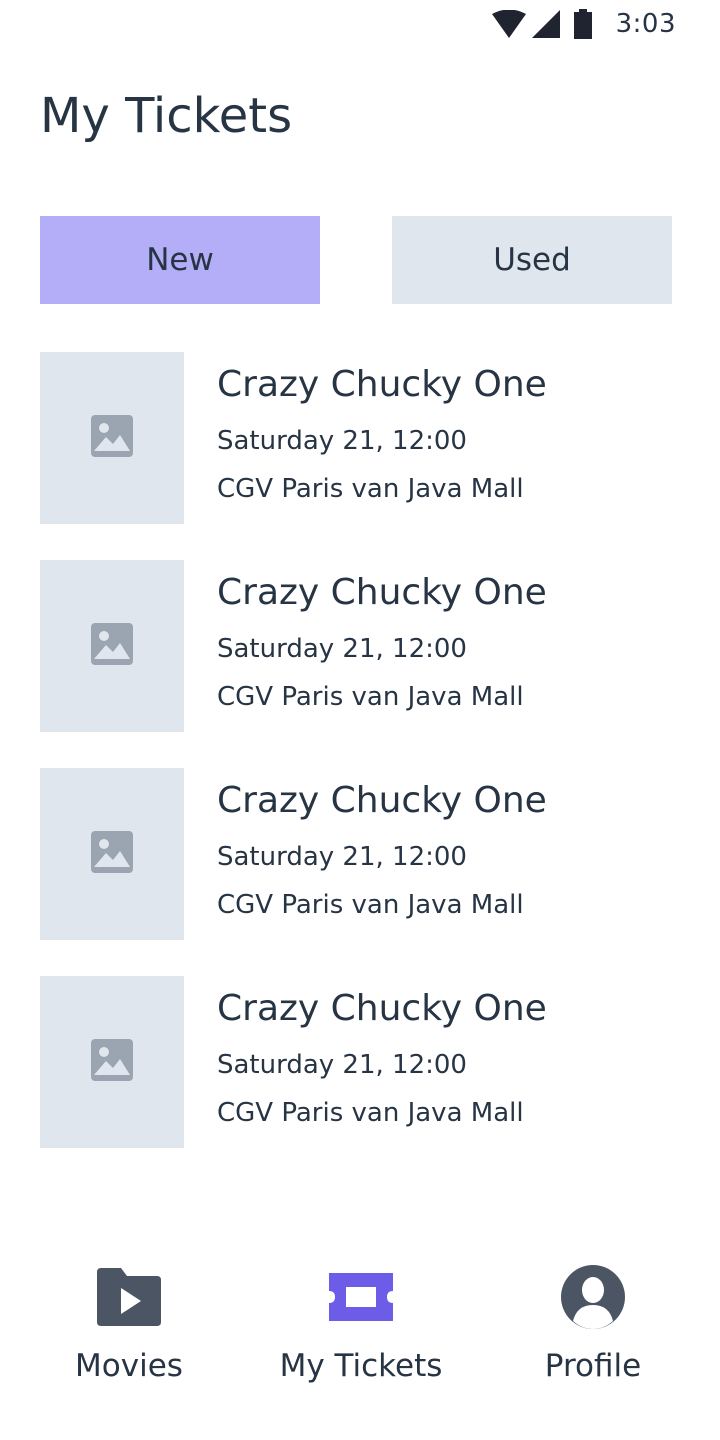 The height and width of the screenshot is (1440, 720). What do you see at coordinates (508, 24) in the screenshot?
I see `wifi-icon` at bounding box center [508, 24].